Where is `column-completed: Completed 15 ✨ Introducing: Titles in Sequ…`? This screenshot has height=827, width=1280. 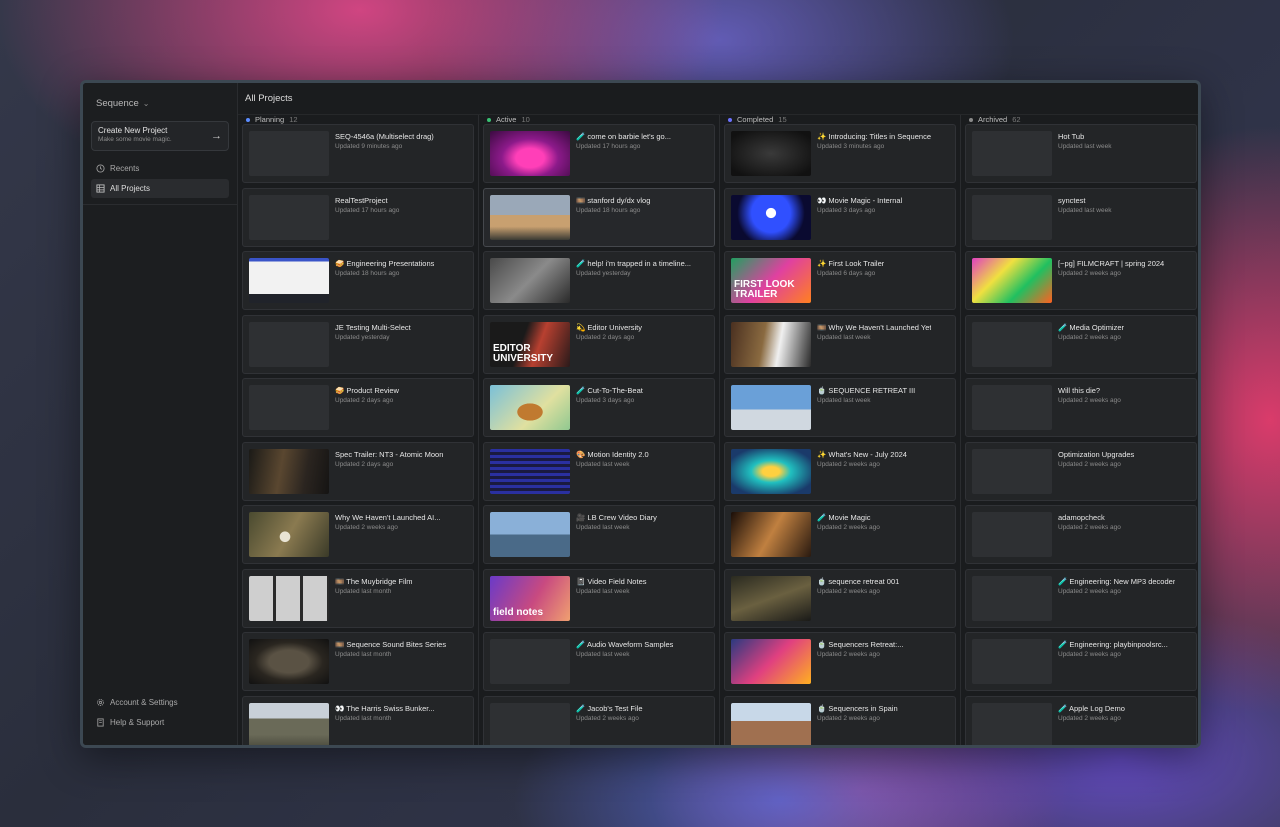 column-completed: Completed 15 ✨ Introducing: Titles in Sequ… is located at coordinates (840, 430).